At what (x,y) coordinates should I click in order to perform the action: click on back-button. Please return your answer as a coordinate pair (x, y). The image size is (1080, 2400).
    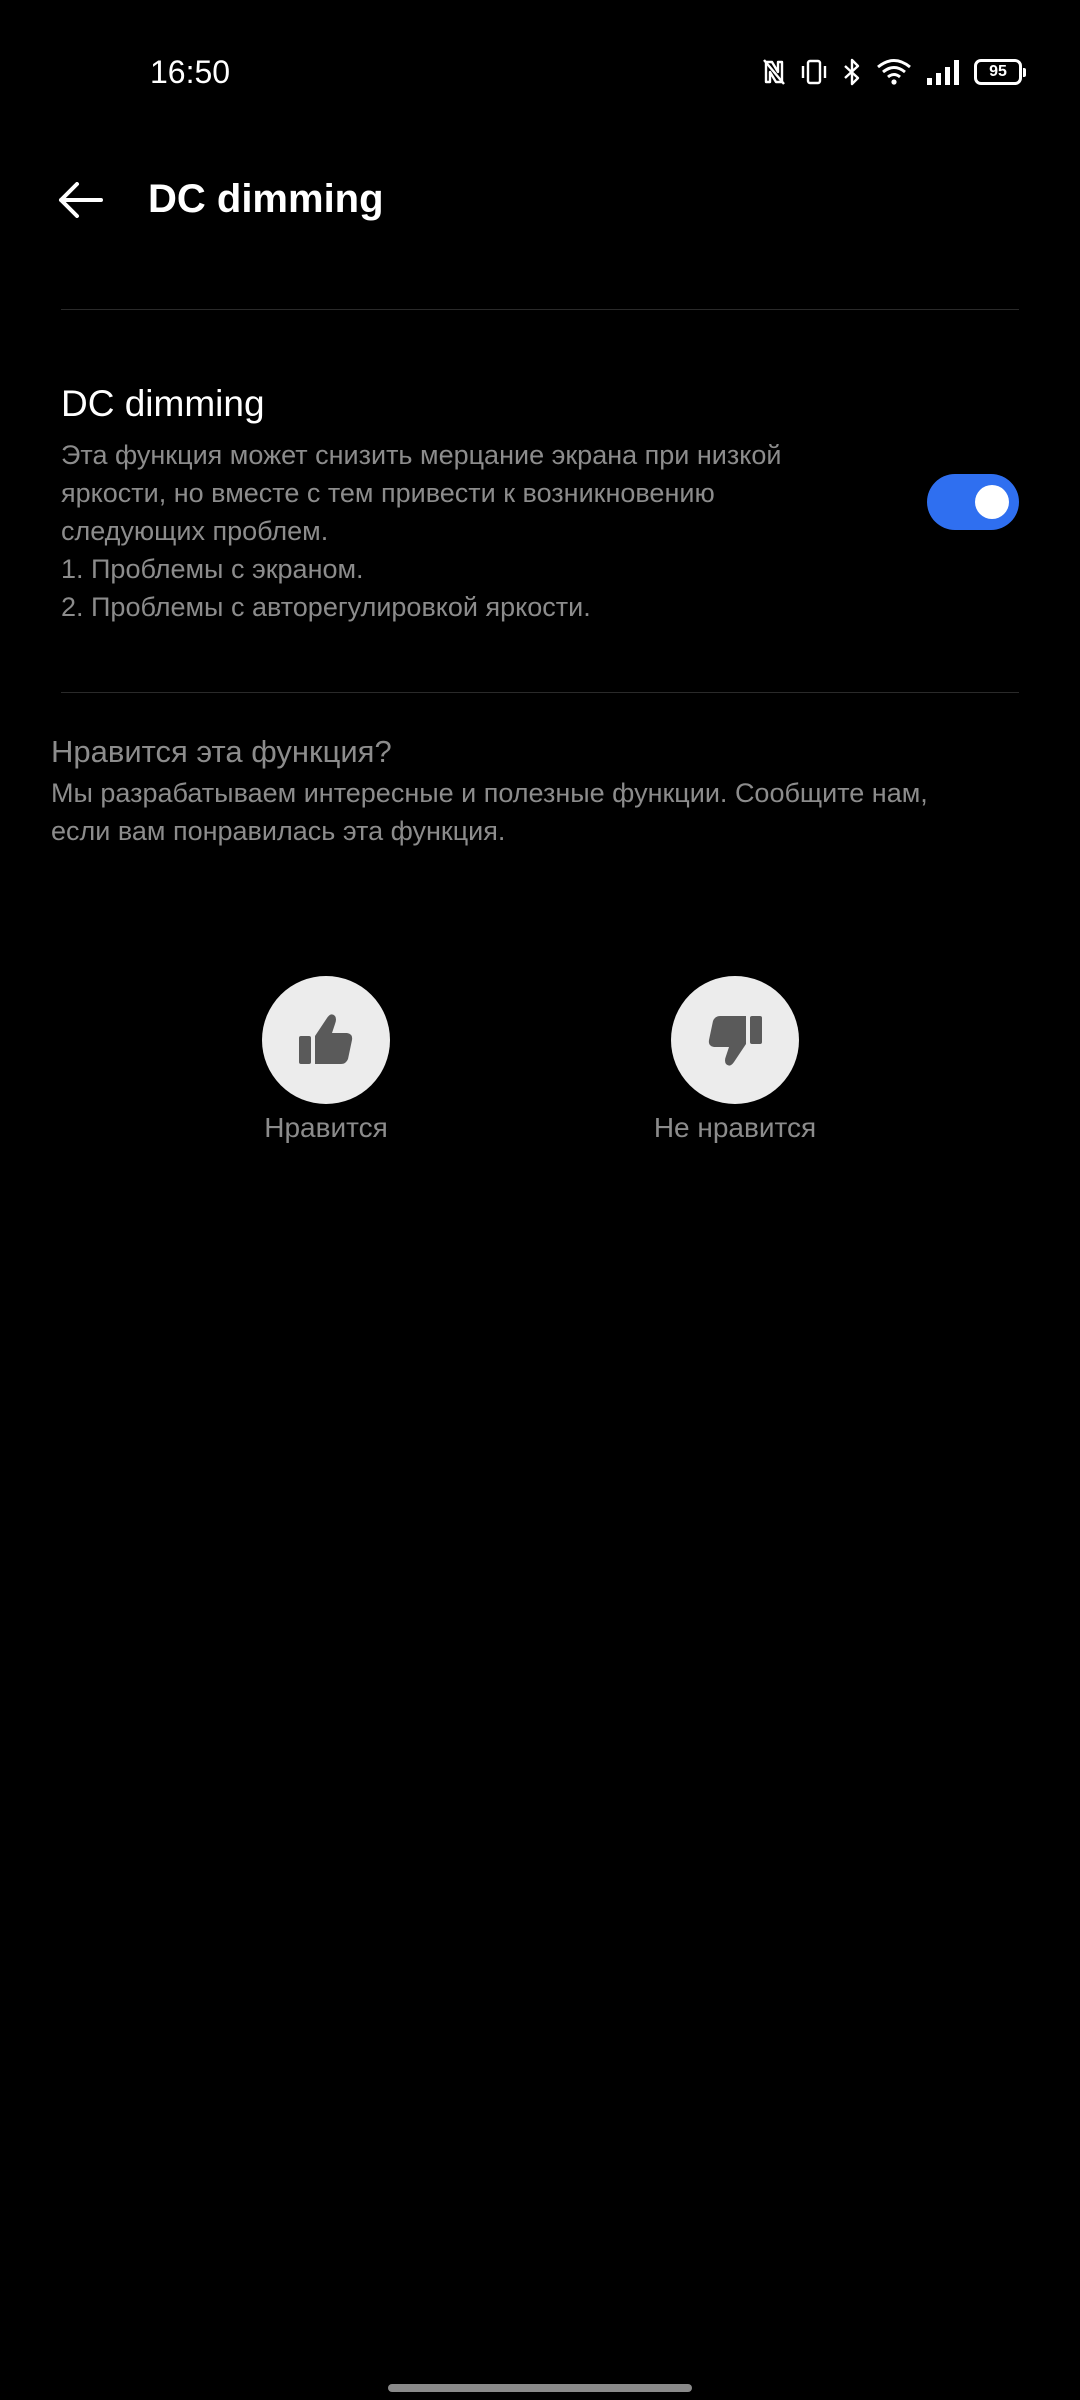
    Looking at the image, I should click on (80, 200).